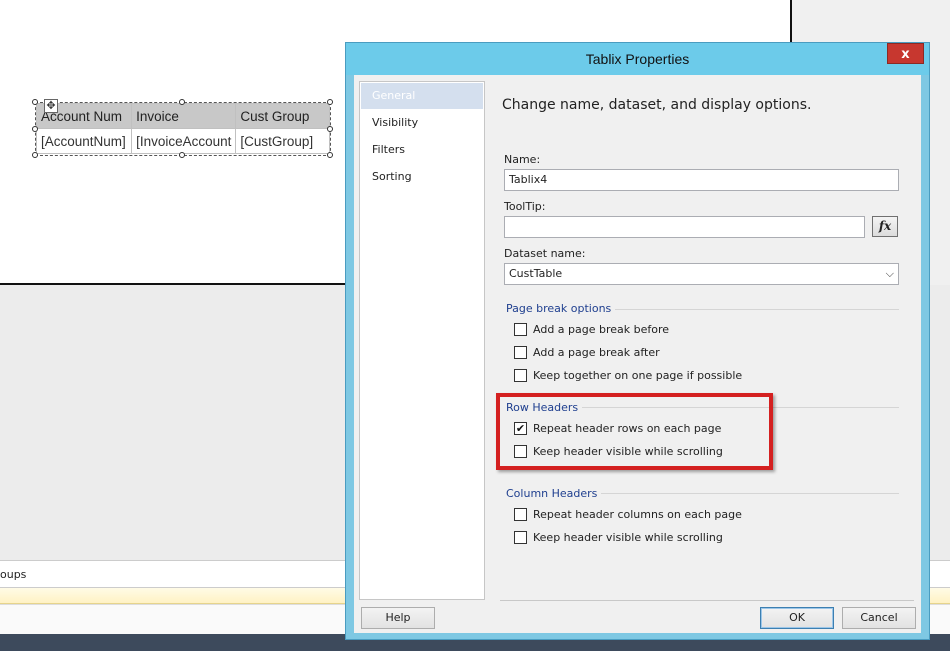  I want to click on dataset-select: CustTable ⌵, so click(701, 274).